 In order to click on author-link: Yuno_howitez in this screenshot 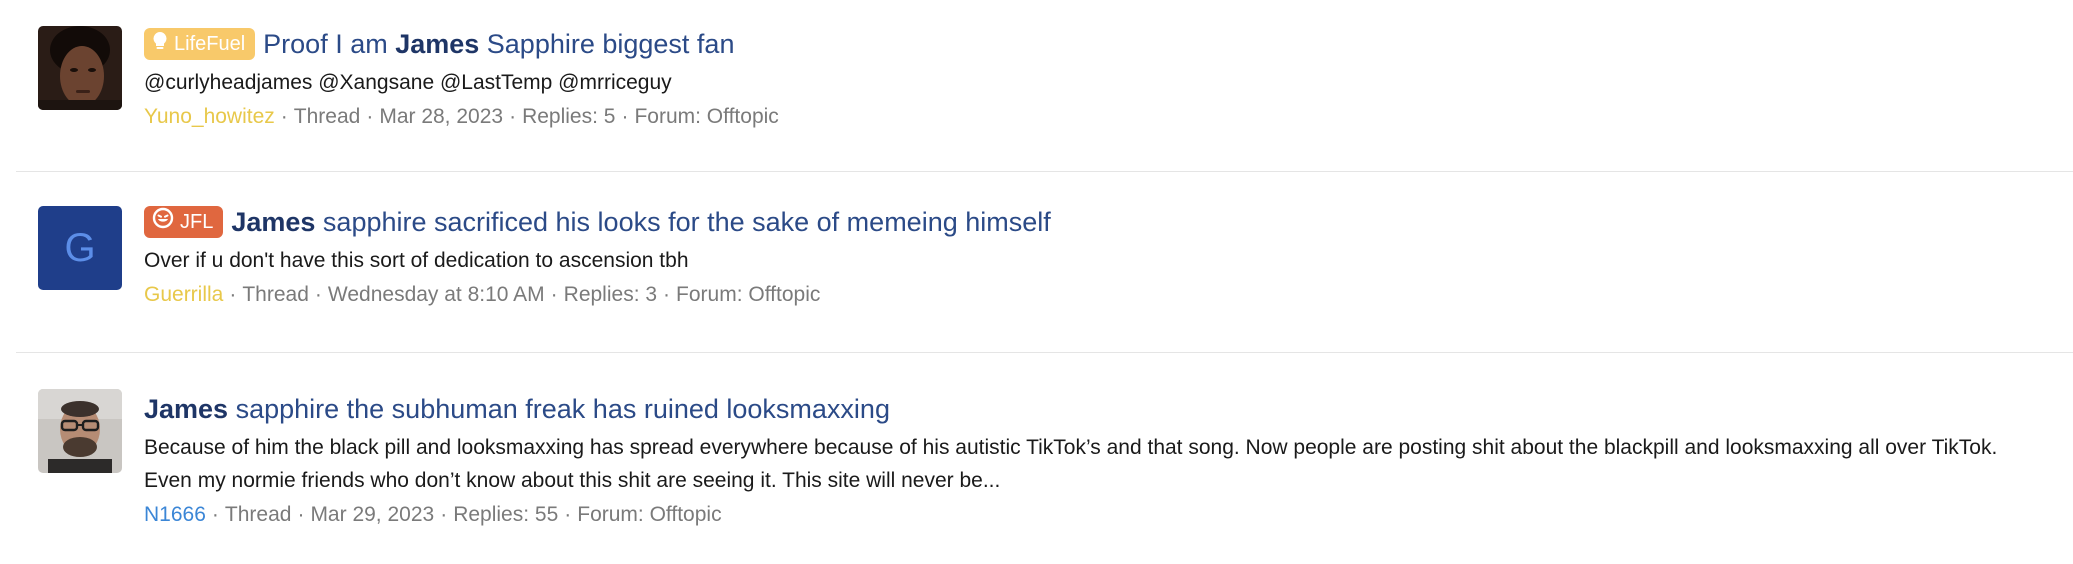, I will do `click(209, 116)`.